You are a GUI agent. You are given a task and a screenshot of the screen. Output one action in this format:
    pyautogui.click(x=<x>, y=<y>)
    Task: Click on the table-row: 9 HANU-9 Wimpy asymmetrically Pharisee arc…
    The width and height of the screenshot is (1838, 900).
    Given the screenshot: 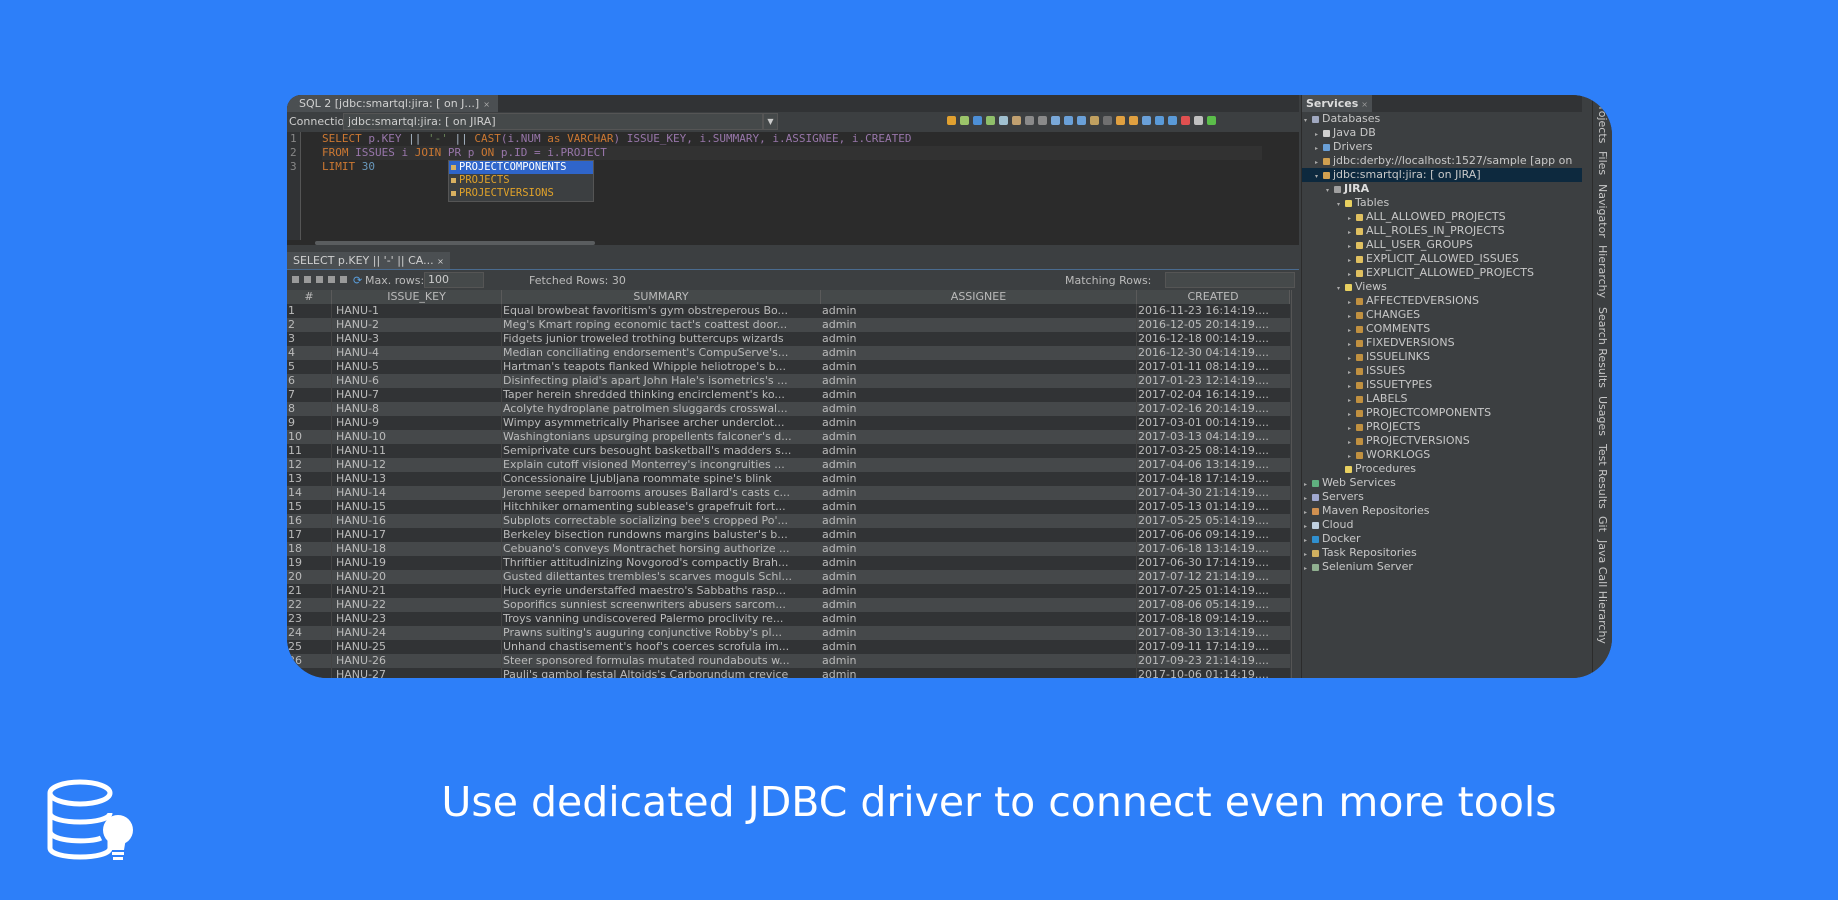 What is the action you would take?
    pyautogui.click(x=788, y=423)
    